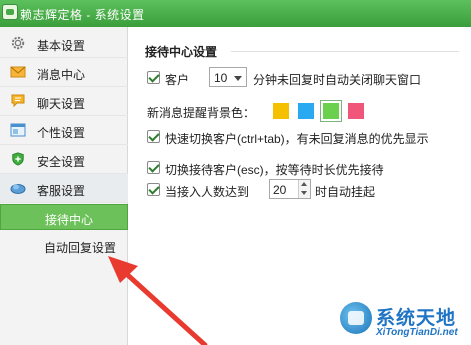  What do you see at coordinates (181, 52) in the screenshot?
I see `section-title: 接待中心设置` at bounding box center [181, 52].